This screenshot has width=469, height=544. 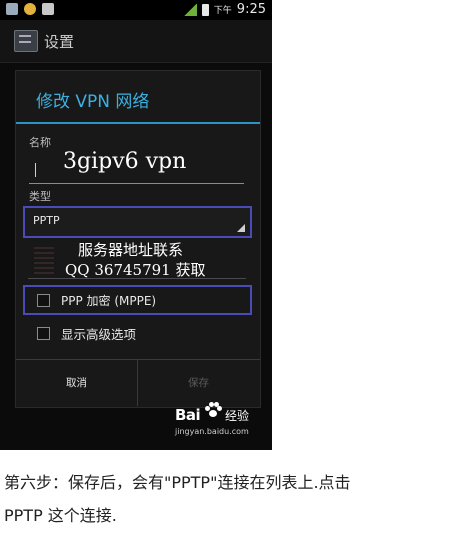 I want to click on server-address-input: 服务器地址联系 QQ 36745791 获取, so click(x=137, y=257).